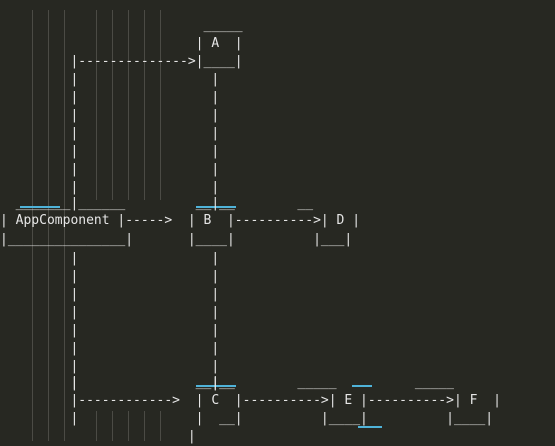 The height and width of the screenshot is (446, 555). What do you see at coordinates (277, 62) in the screenshot?
I see `code-line: |-------------->|____|` at bounding box center [277, 62].